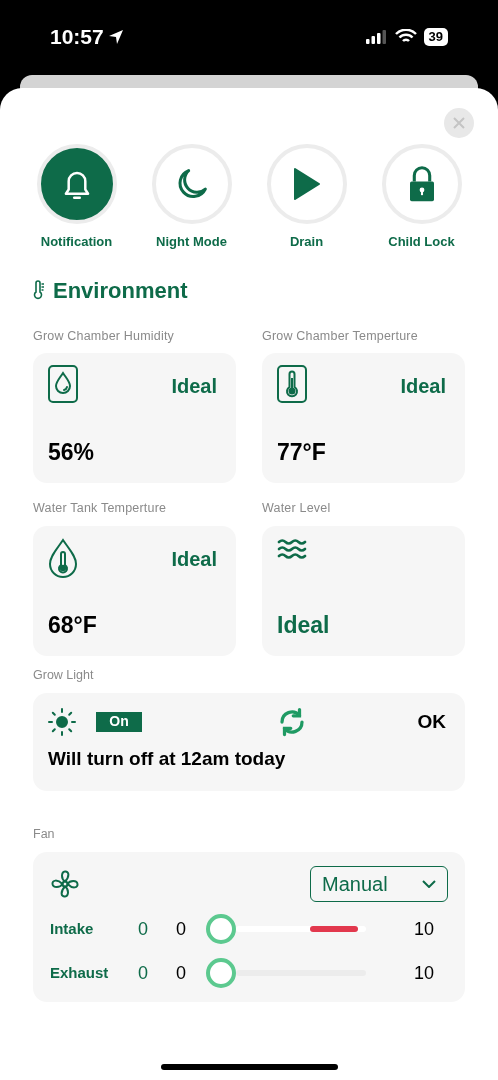 The width and height of the screenshot is (498, 1080). What do you see at coordinates (435, 37) in the screenshot?
I see `battery-indicator: 39` at bounding box center [435, 37].